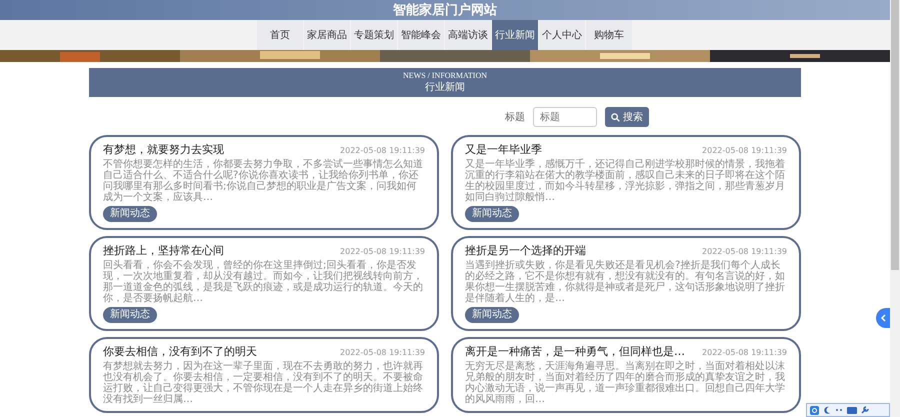  Describe the element at coordinates (839, 410) in the screenshot. I see `dots-icon` at that location.